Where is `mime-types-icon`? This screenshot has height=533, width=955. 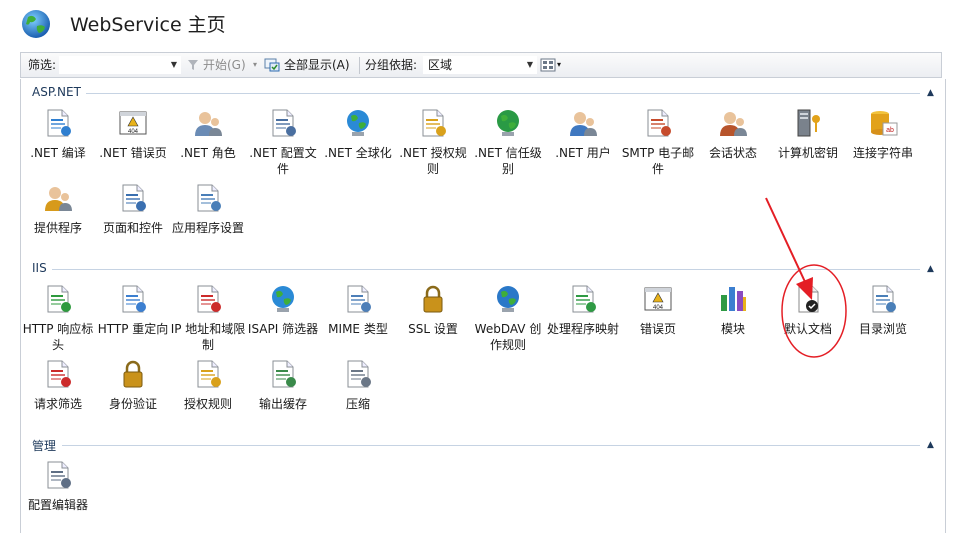 mime-types-icon is located at coordinates (359, 299).